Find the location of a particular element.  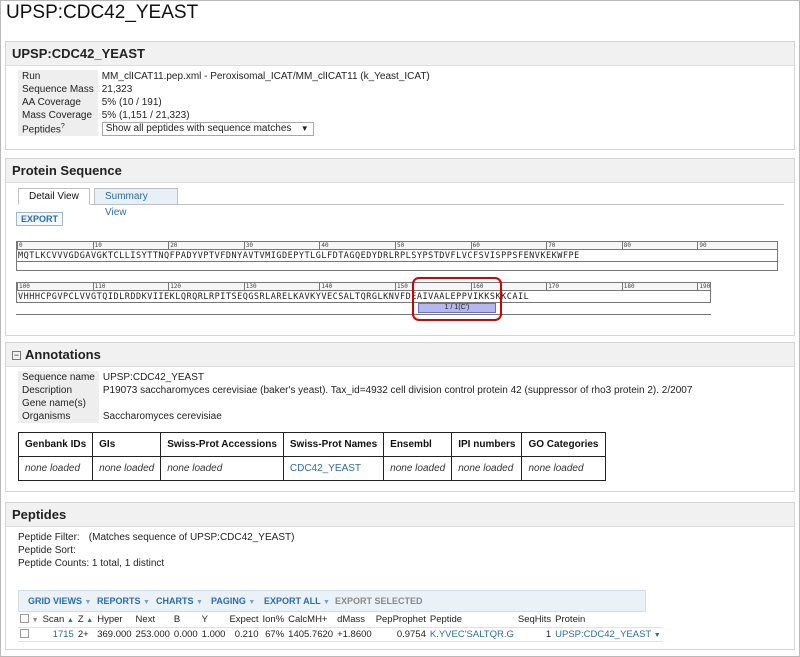

peptide-link: K.YVEC'SALTQR.G is located at coordinates (472, 634).